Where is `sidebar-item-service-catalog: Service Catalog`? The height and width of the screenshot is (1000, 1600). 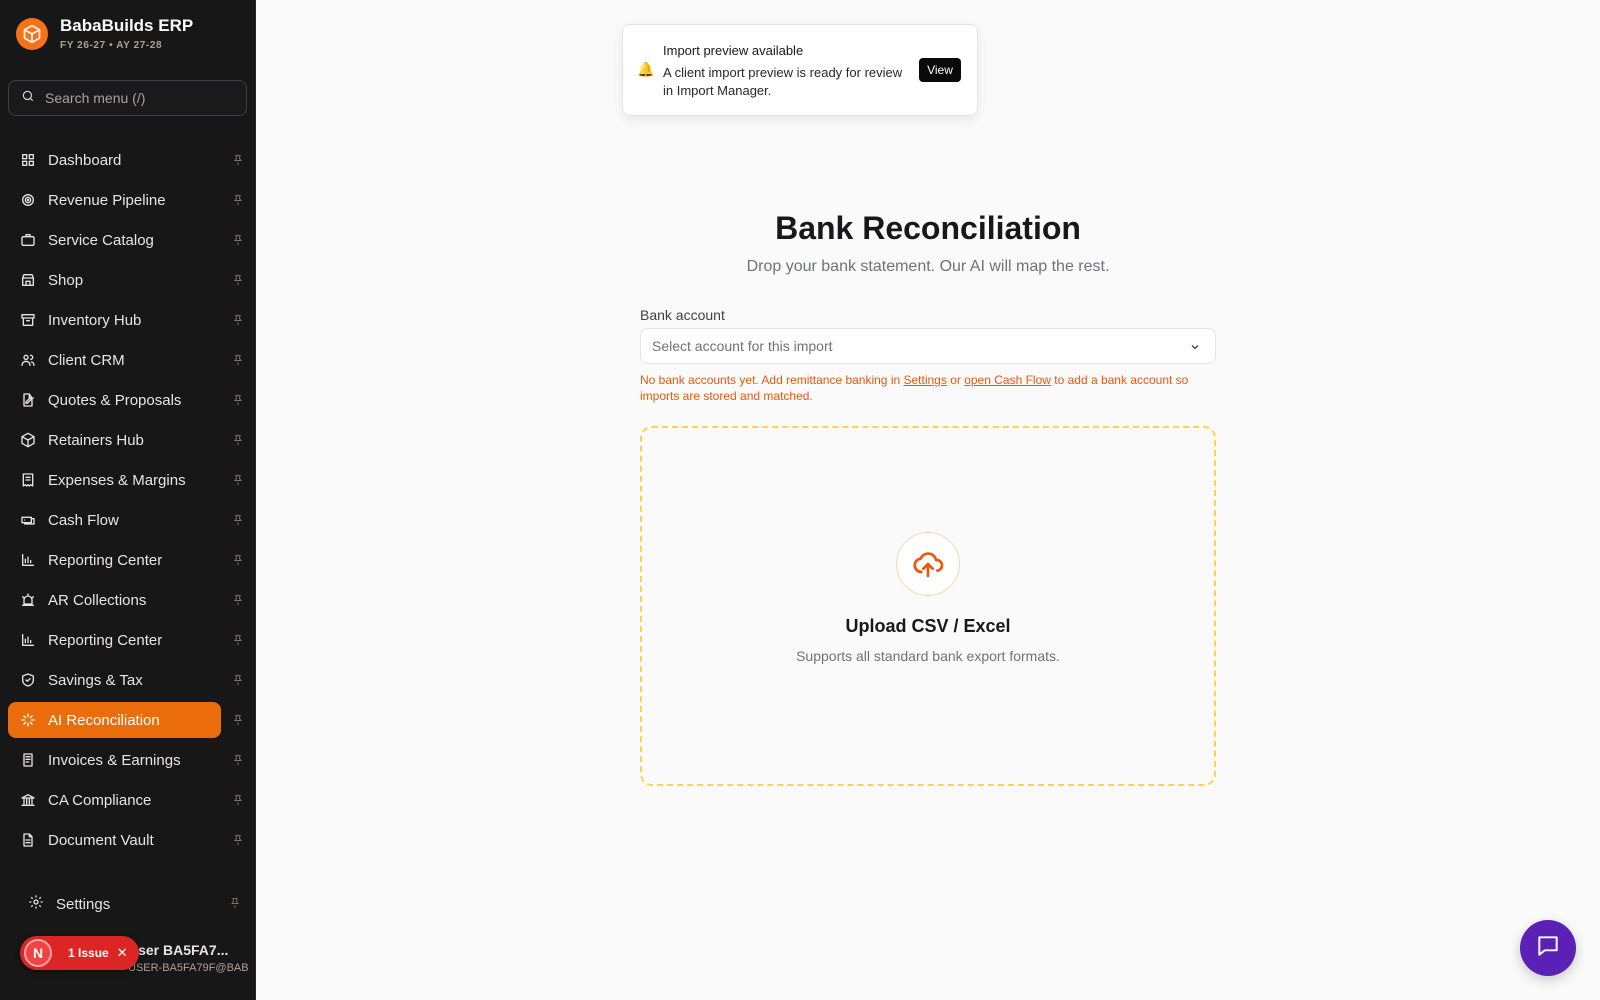 sidebar-item-service-catalog: Service Catalog is located at coordinates (128, 240).